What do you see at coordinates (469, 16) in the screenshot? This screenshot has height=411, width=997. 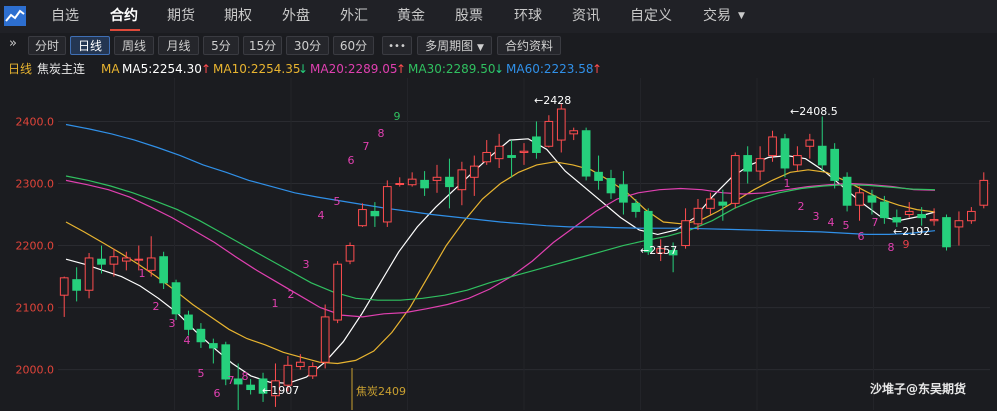 I see `nav-item-7: 股票` at bounding box center [469, 16].